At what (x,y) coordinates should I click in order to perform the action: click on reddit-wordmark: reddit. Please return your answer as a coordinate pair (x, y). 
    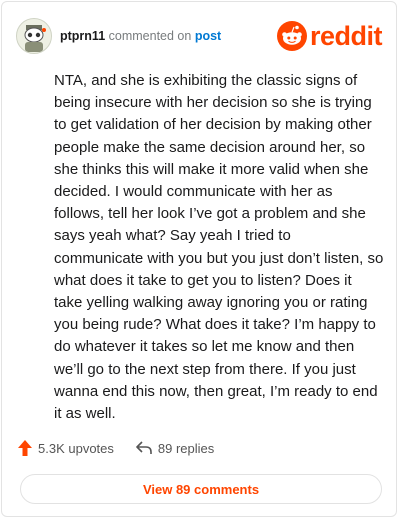
    Looking at the image, I should click on (346, 35).